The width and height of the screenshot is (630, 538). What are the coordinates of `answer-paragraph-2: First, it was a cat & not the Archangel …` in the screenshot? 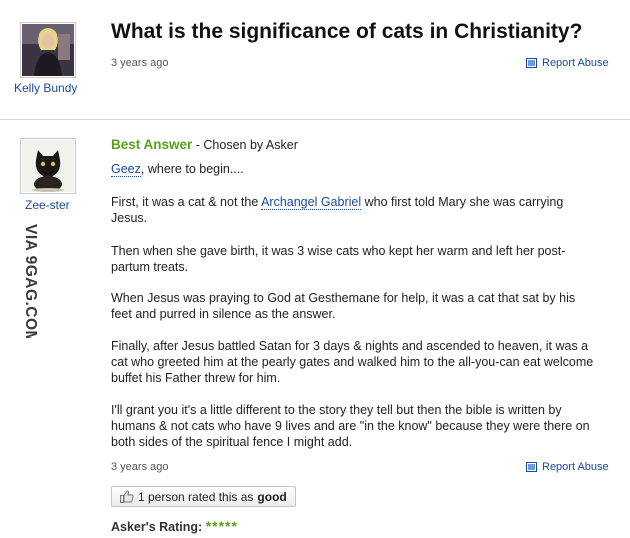 It's located at (354, 210).